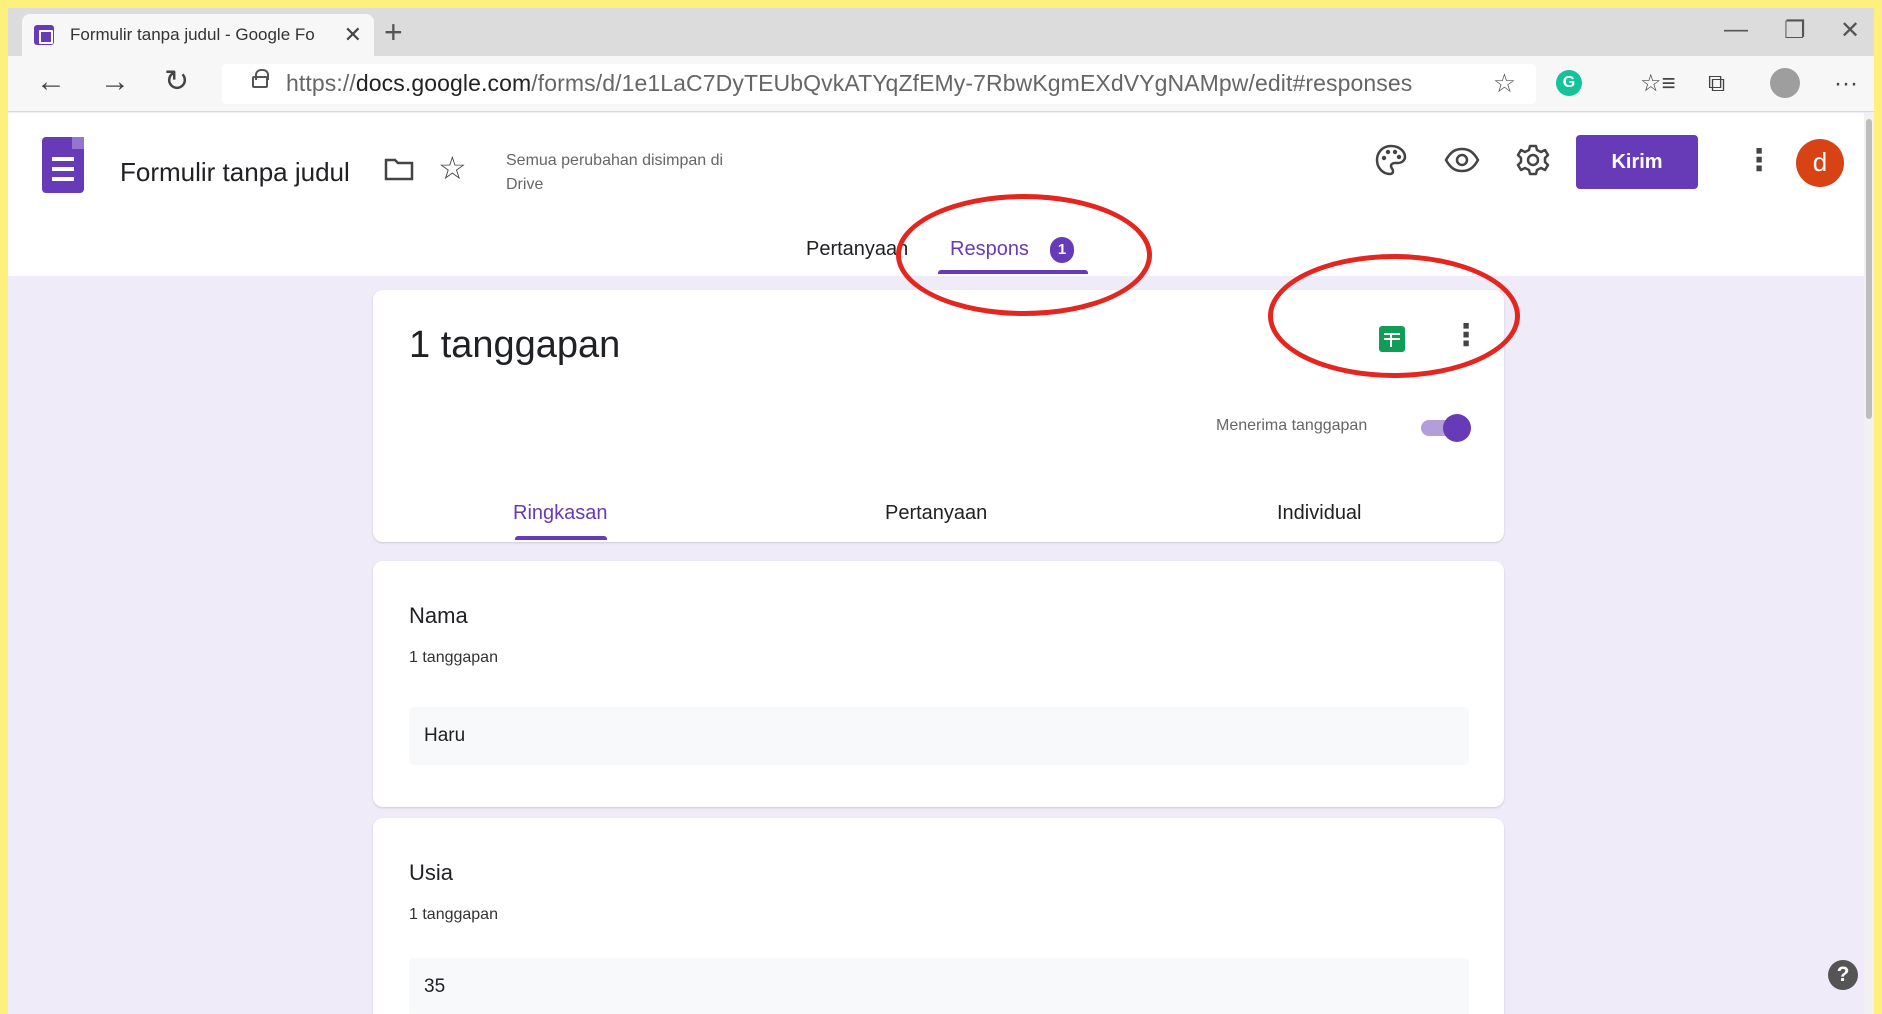  Describe the element at coordinates (857, 249) in the screenshot. I see `tab-questions: Pertanyaan` at that location.